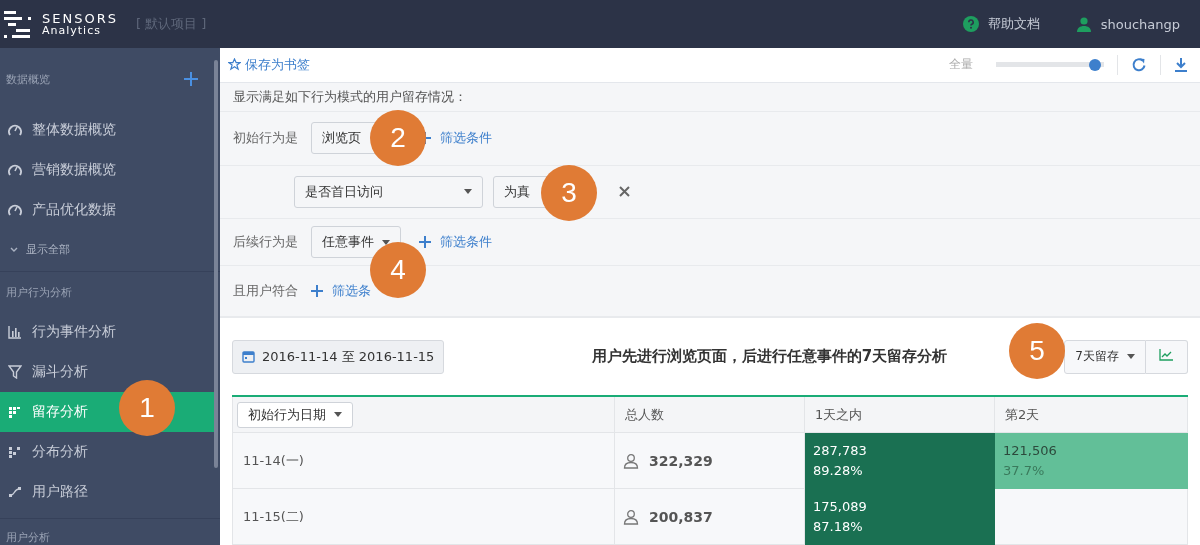 Image resolution: width=1200 pixels, height=545 pixels. What do you see at coordinates (1083, 24) in the screenshot?
I see `user-icon` at bounding box center [1083, 24].